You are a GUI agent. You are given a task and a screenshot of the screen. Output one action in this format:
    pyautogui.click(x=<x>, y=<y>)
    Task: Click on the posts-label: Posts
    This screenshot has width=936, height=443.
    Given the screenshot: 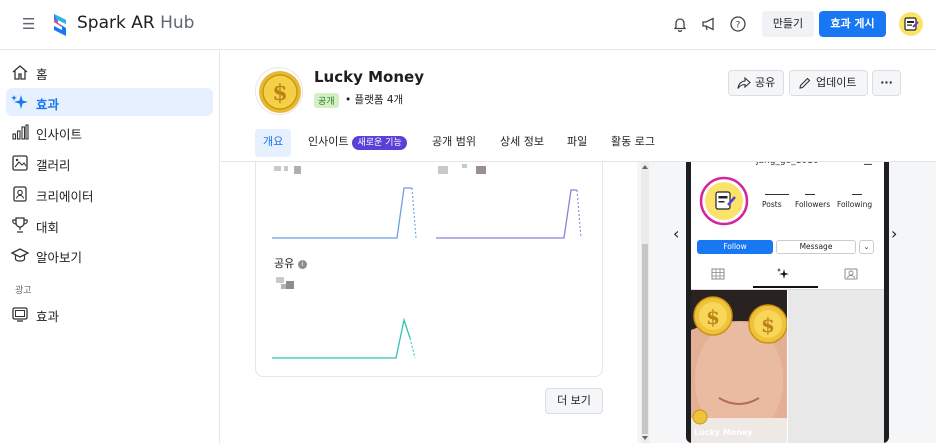 What is the action you would take?
    pyautogui.click(x=772, y=204)
    